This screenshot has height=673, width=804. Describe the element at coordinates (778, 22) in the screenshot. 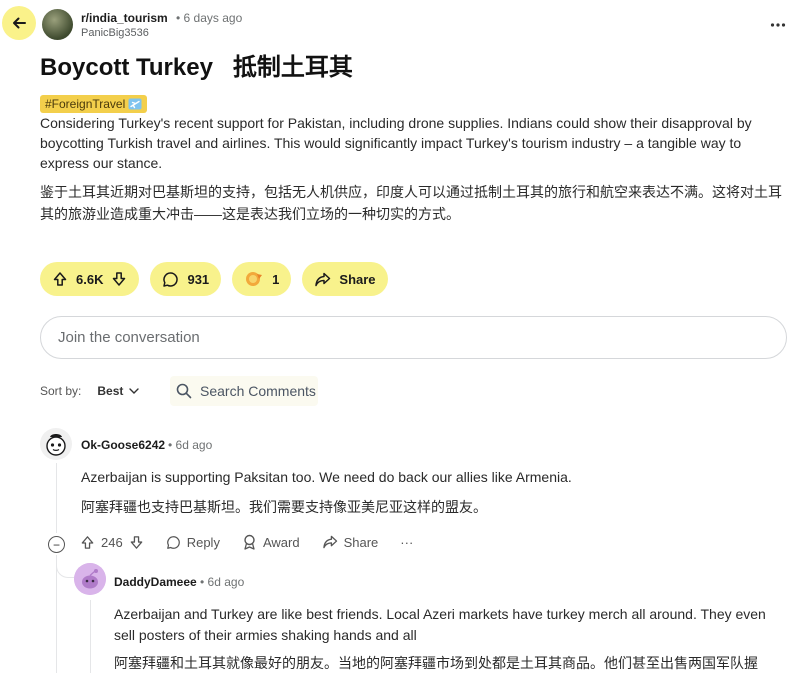

I see `more-options-button` at that location.